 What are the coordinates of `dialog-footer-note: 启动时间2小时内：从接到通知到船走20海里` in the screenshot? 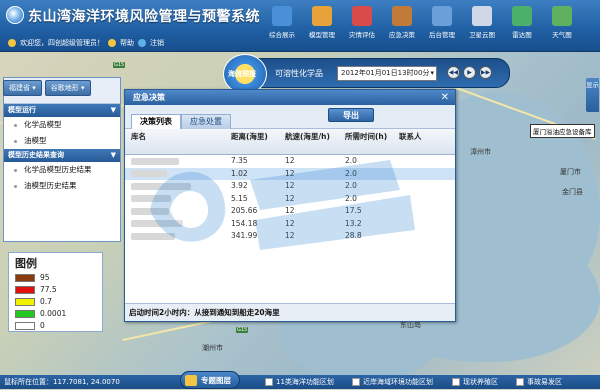 It's located at (290, 312).